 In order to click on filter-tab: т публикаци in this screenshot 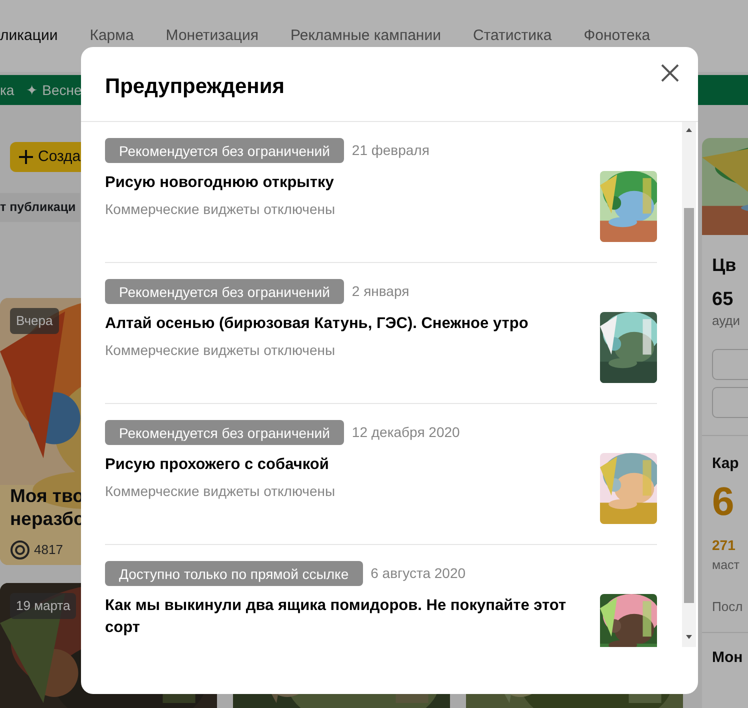, I will do `click(40, 207)`.